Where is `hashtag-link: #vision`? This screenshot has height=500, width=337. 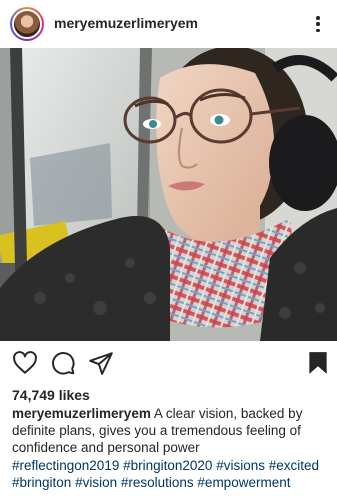 hashtag-link: #vision is located at coordinates (96, 482).